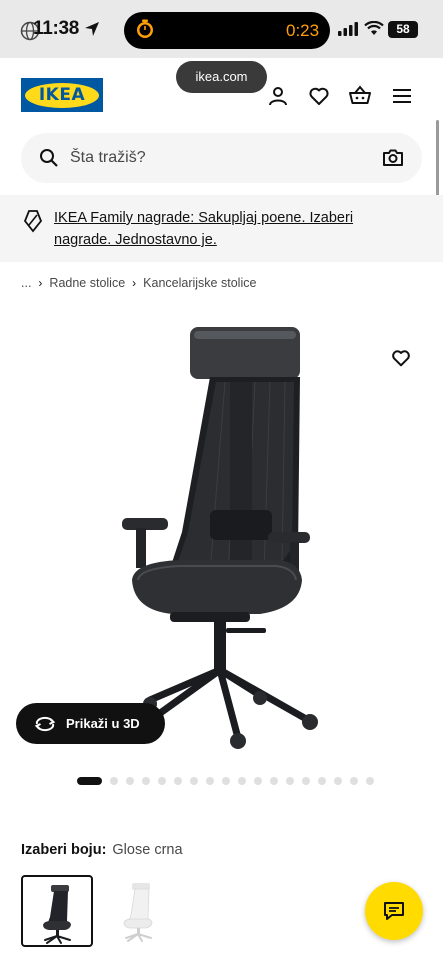  Describe the element at coordinates (45, 723) in the screenshot. I see `rotate-3d-icon` at that location.